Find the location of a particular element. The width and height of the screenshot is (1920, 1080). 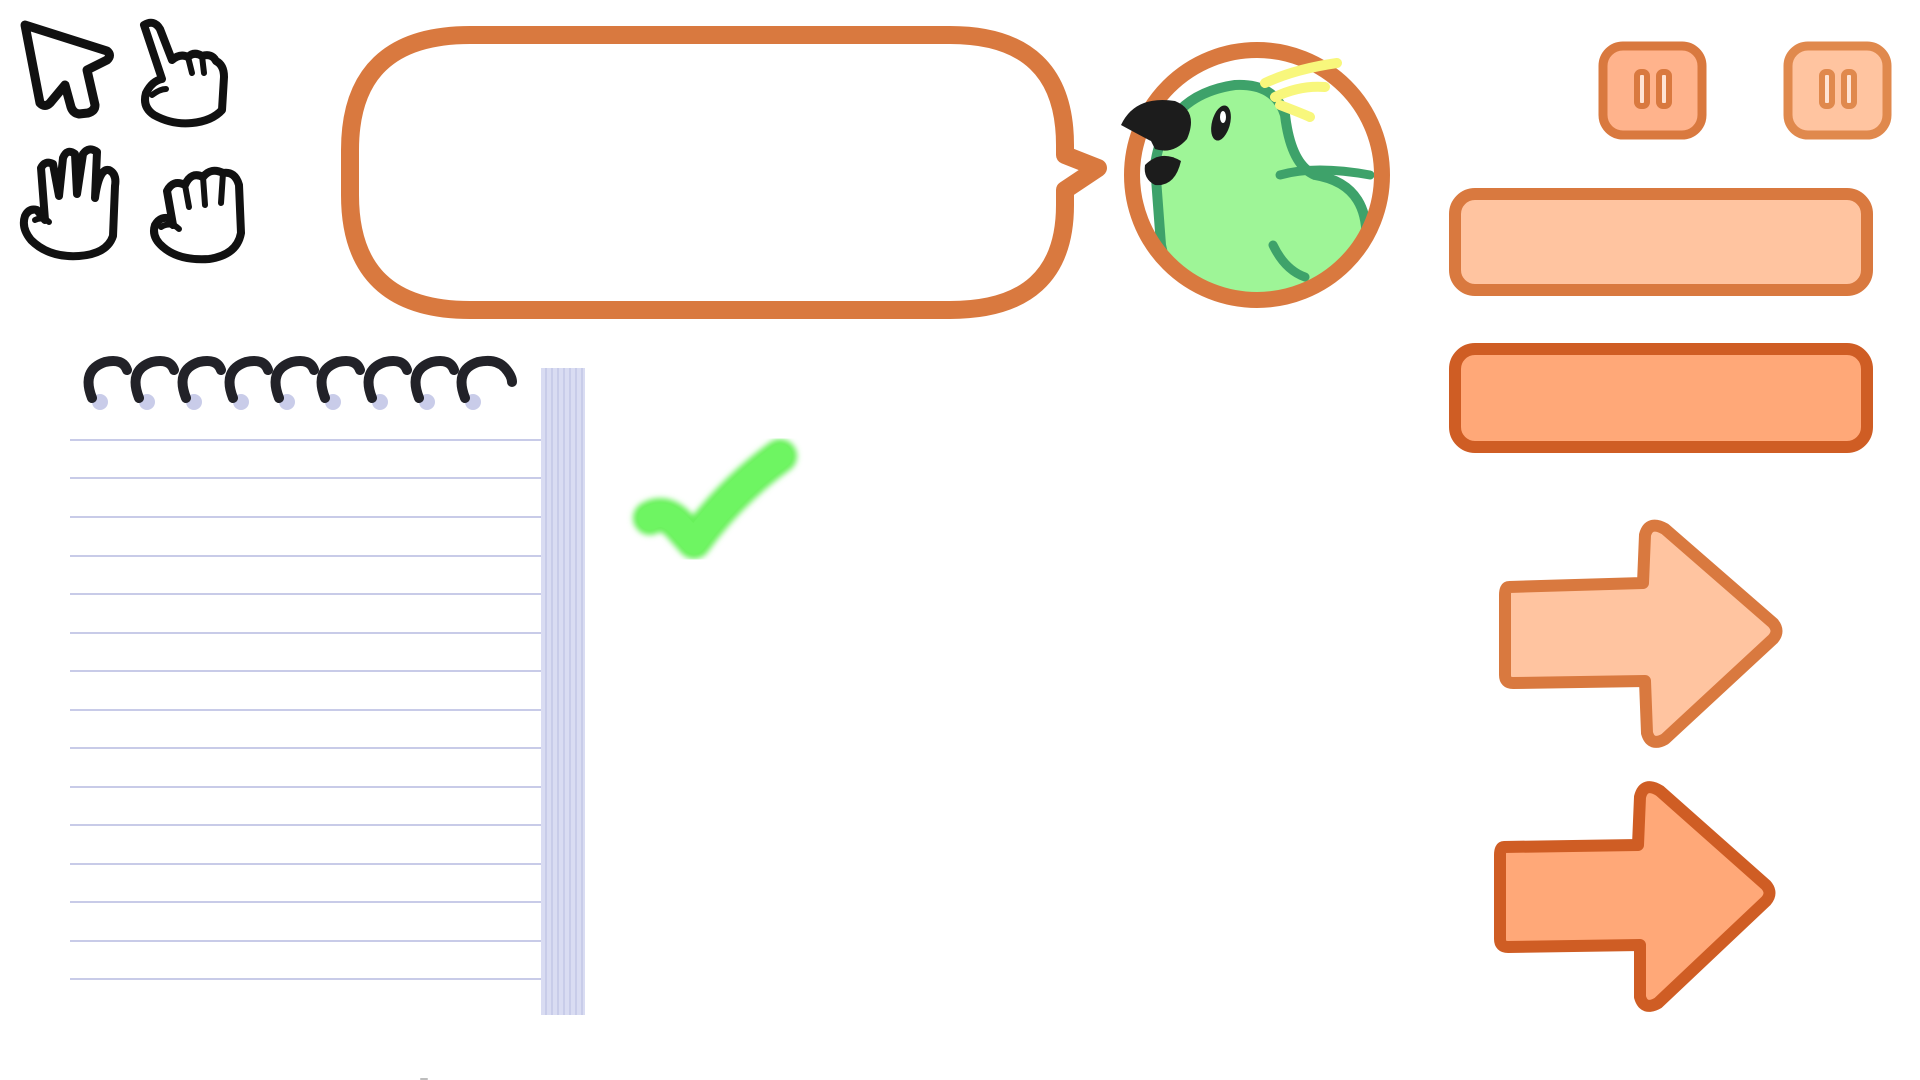

checkmark-icon is located at coordinates (720, 512).